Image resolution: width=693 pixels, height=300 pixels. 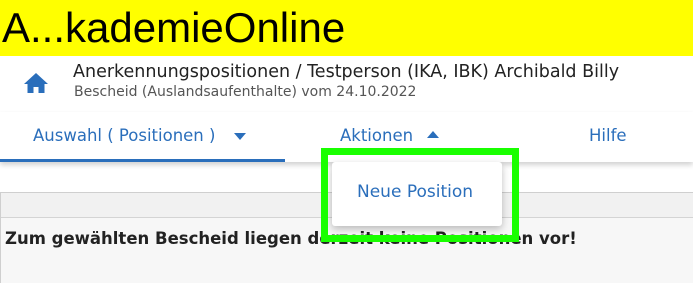 What do you see at coordinates (124, 135) in the screenshot?
I see `nav-auswahl-label: Auswahl ( Positionen )` at bounding box center [124, 135].